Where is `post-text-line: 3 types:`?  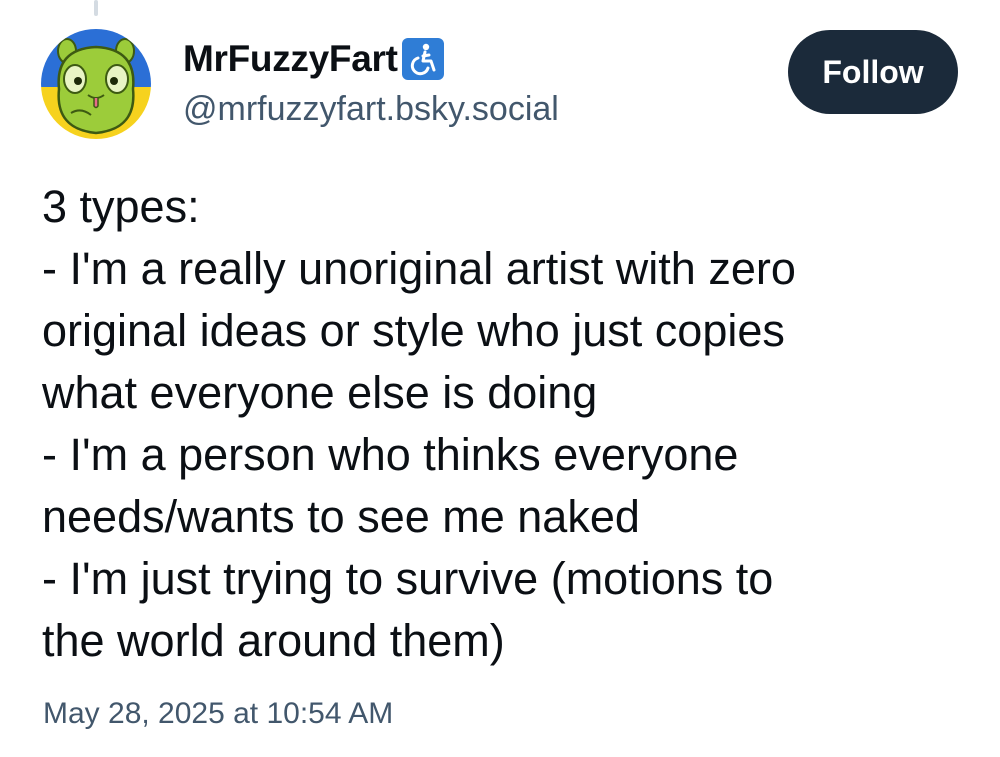 post-text-line: 3 types: is located at coordinates (121, 206).